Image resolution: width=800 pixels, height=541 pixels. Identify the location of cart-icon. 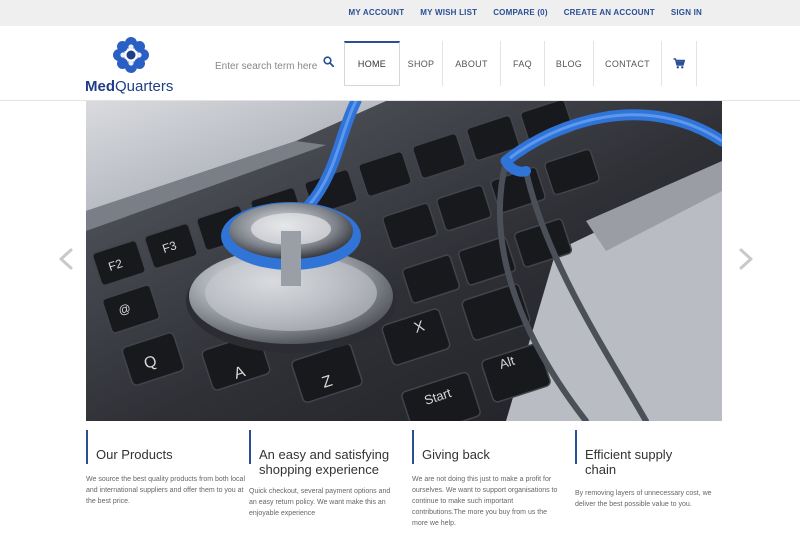
(679, 63).